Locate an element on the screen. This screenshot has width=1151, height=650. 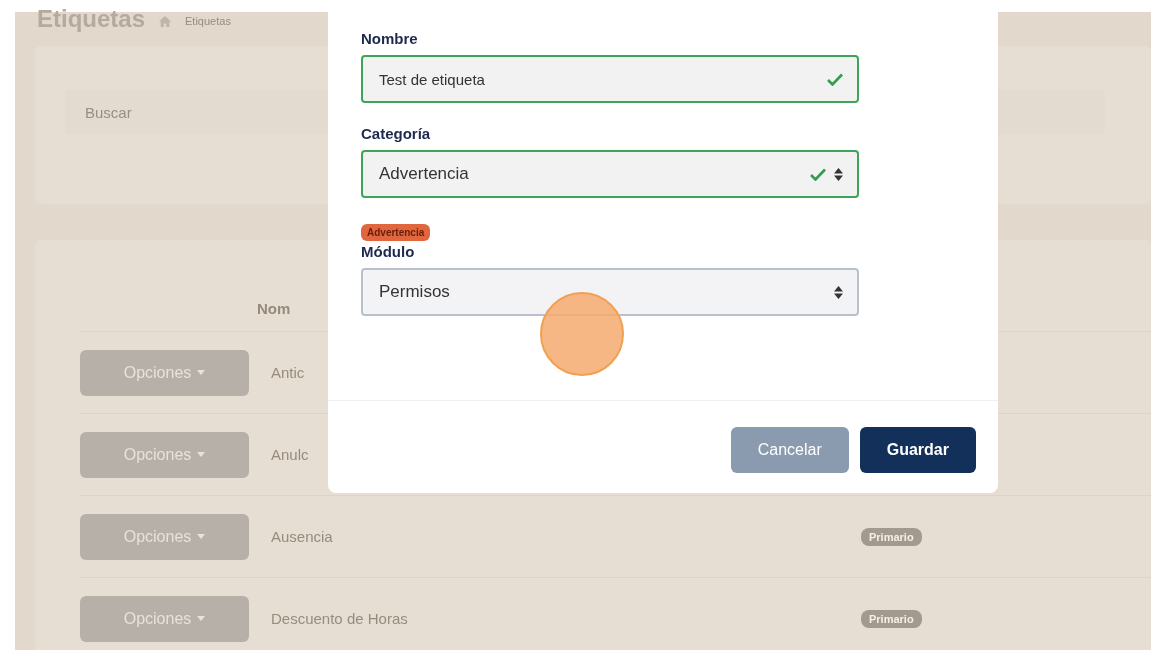
field-label: Categoría is located at coordinates (396, 133).